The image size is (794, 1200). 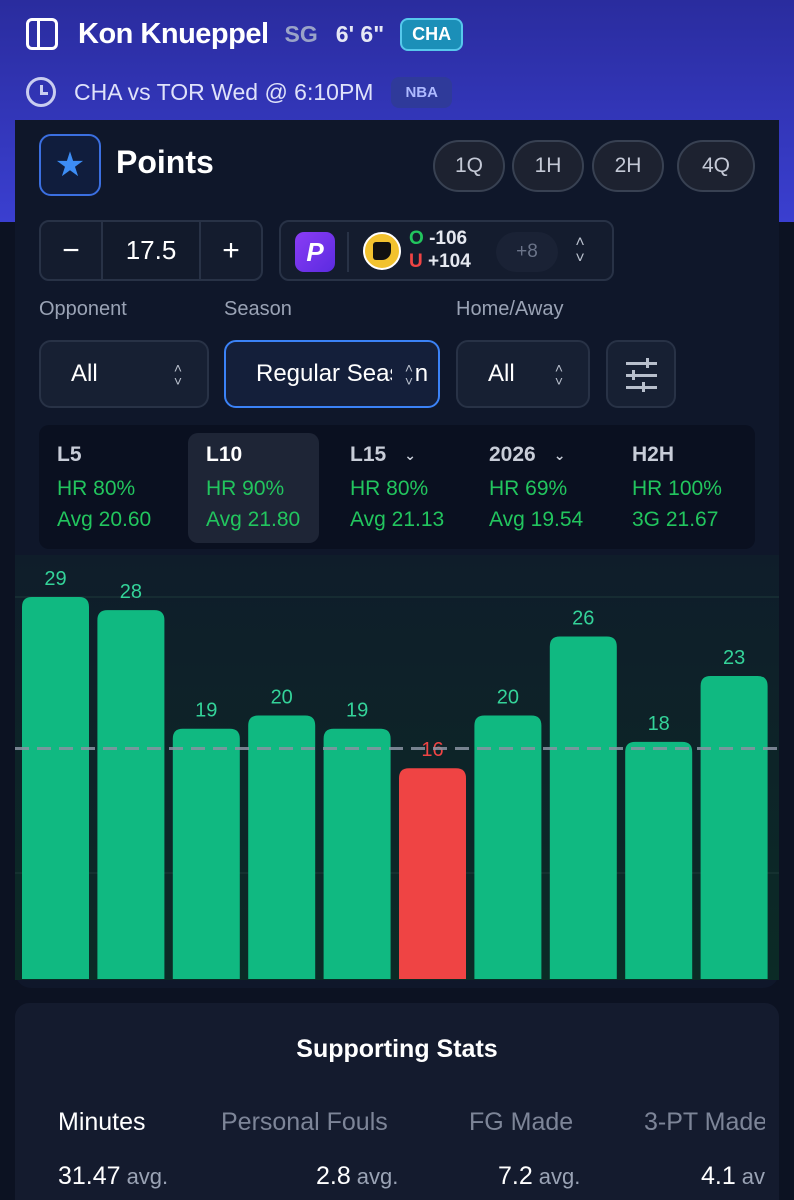 I want to click on bar-value-label: 18, so click(x=659, y=724).